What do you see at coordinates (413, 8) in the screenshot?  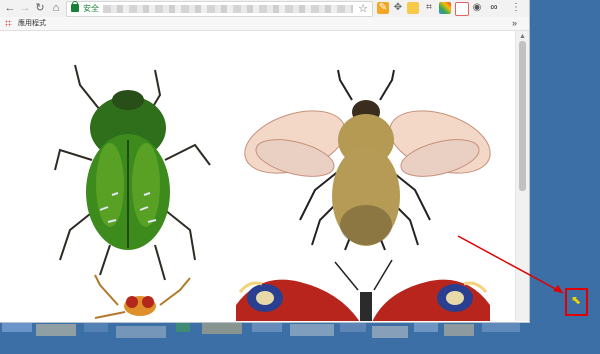 I see `eyedropper-icon` at bounding box center [413, 8].